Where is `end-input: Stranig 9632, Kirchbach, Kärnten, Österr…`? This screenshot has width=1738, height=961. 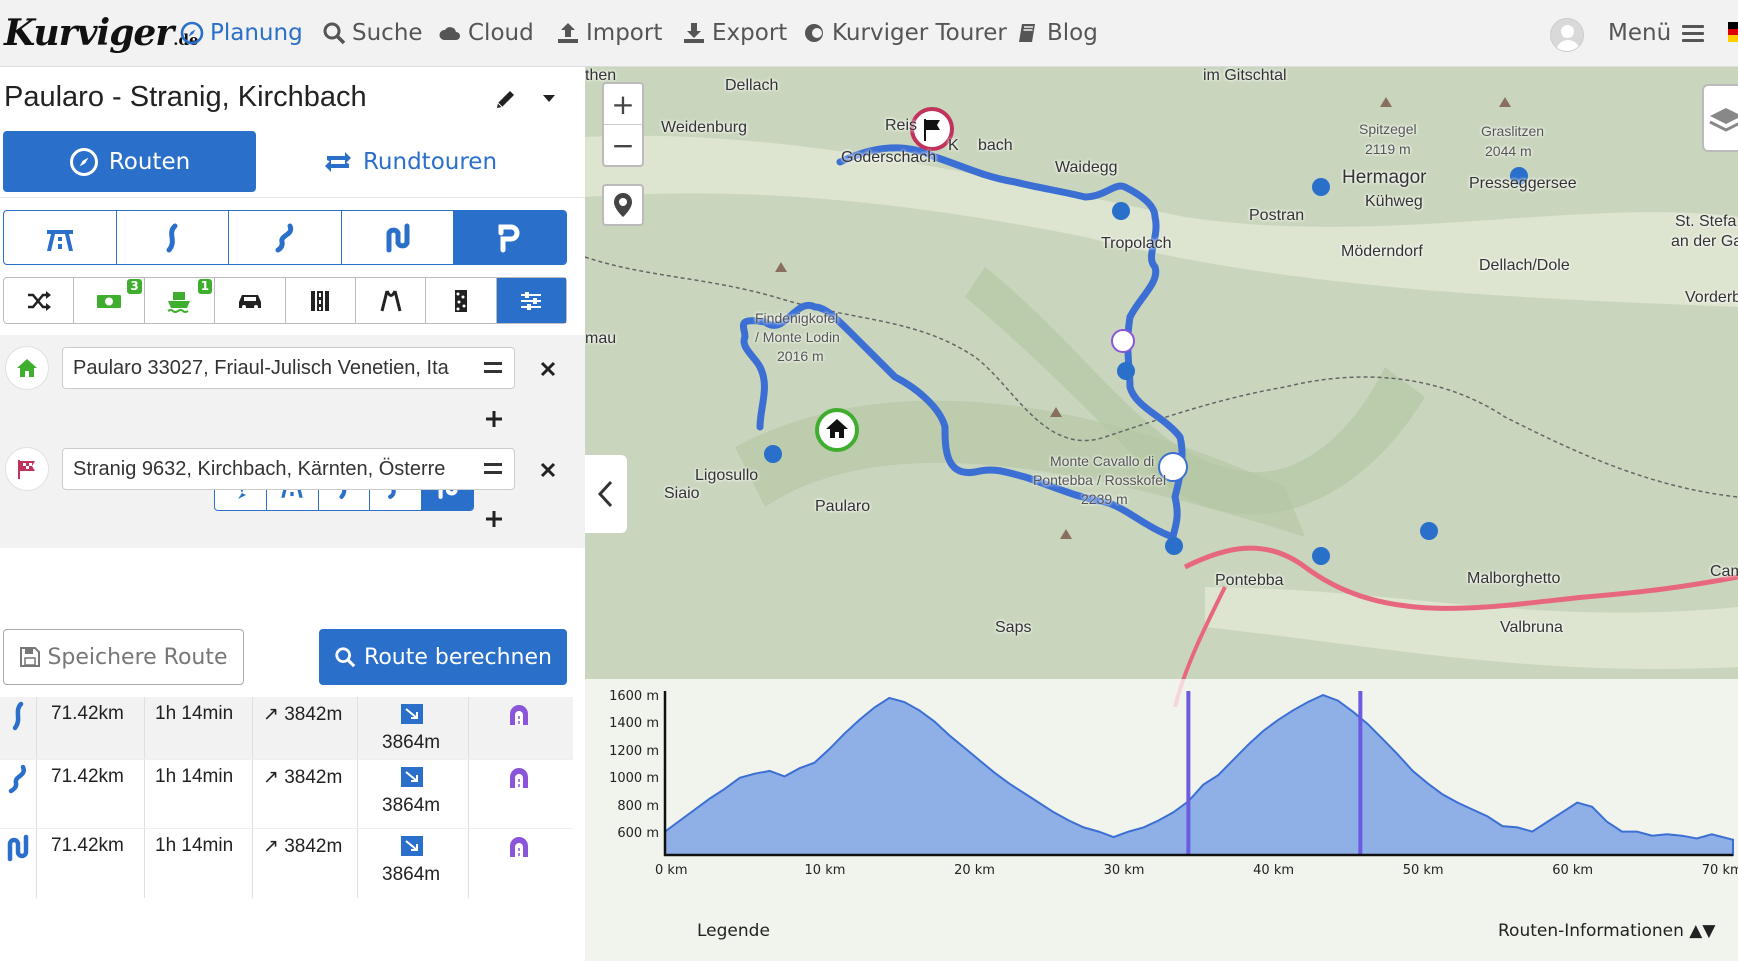
end-input: Stranig 9632, Kirchbach, Kärnten, Österr… is located at coordinates (288, 469).